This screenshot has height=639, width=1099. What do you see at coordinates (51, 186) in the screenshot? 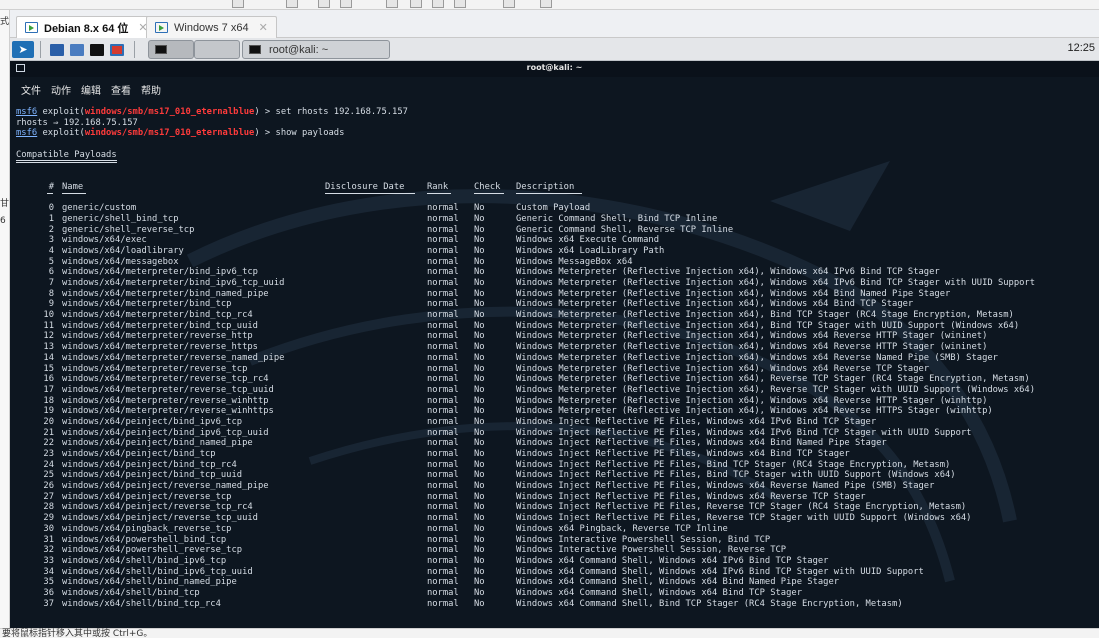
I see `header-num: #` at bounding box center [51, 186].